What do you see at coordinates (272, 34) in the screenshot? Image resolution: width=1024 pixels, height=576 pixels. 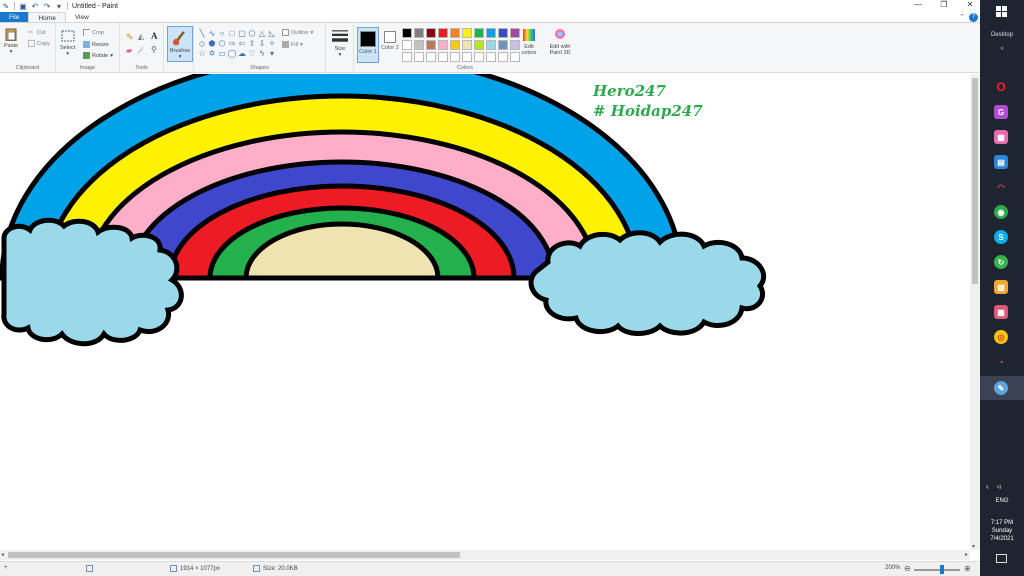 I see `right-triangle-shape-icon: ◺` at bounding box center [272, 34].